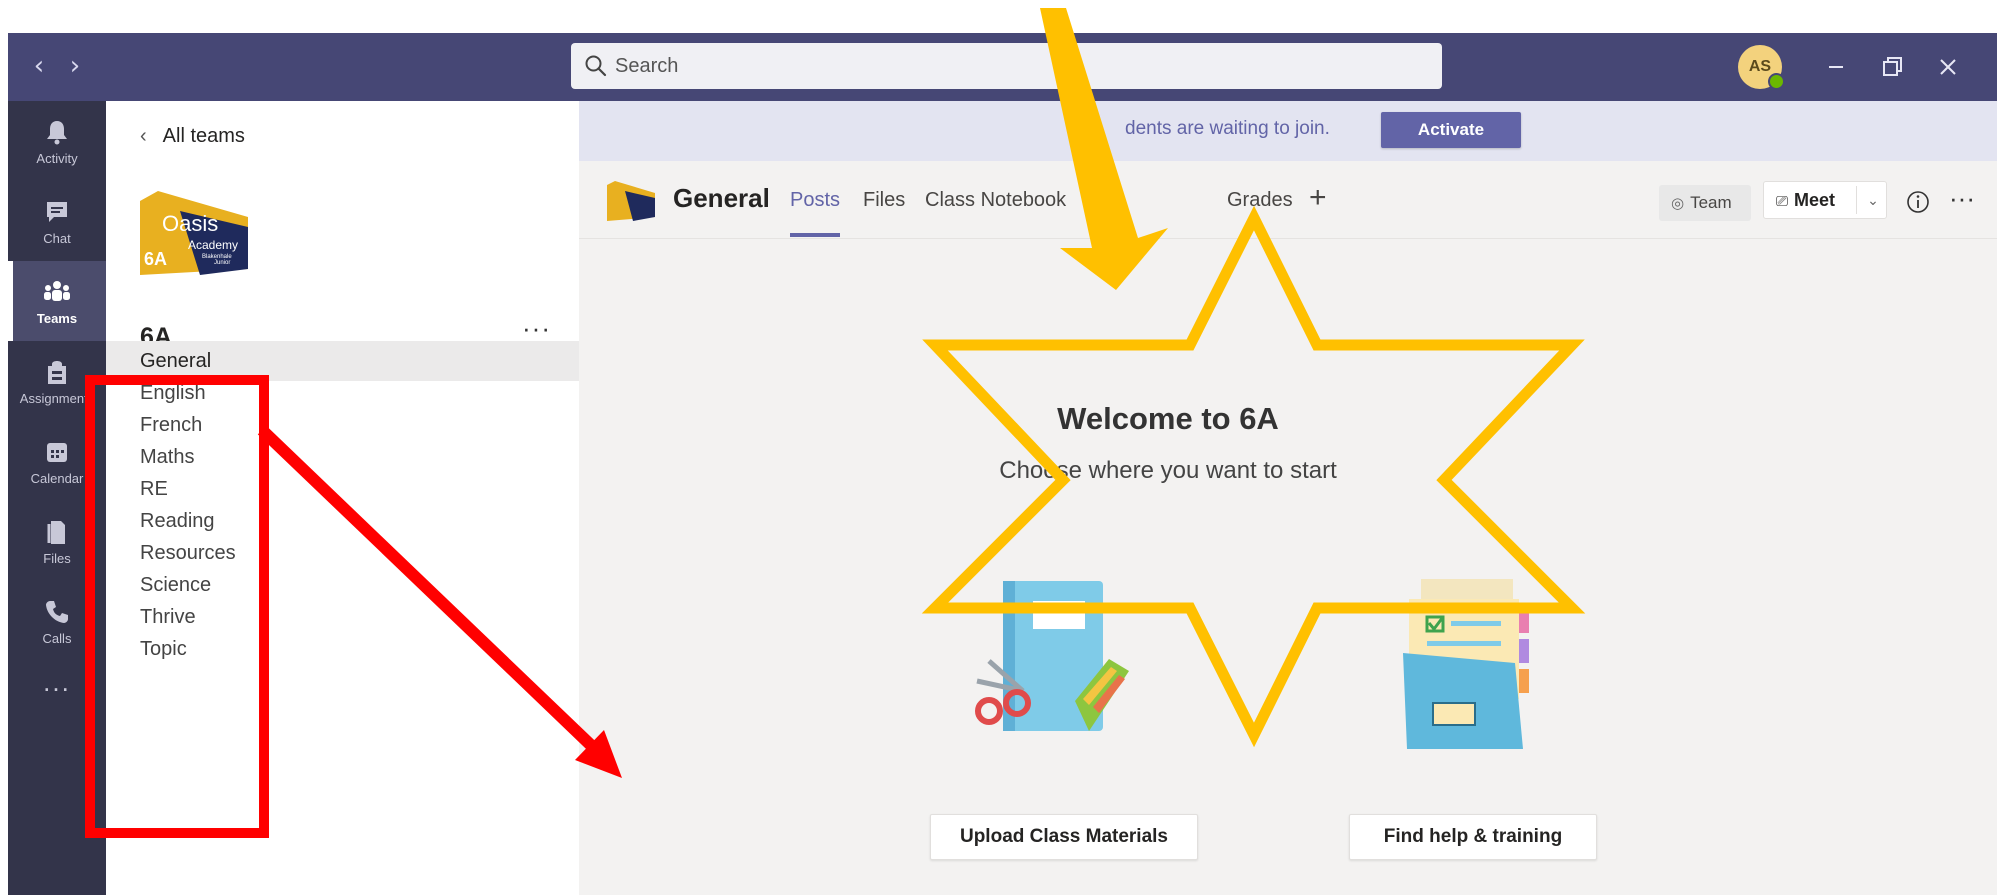 The image size is (1997, 895). I want to click on tab-grades: Grades, so click(1260, 200).